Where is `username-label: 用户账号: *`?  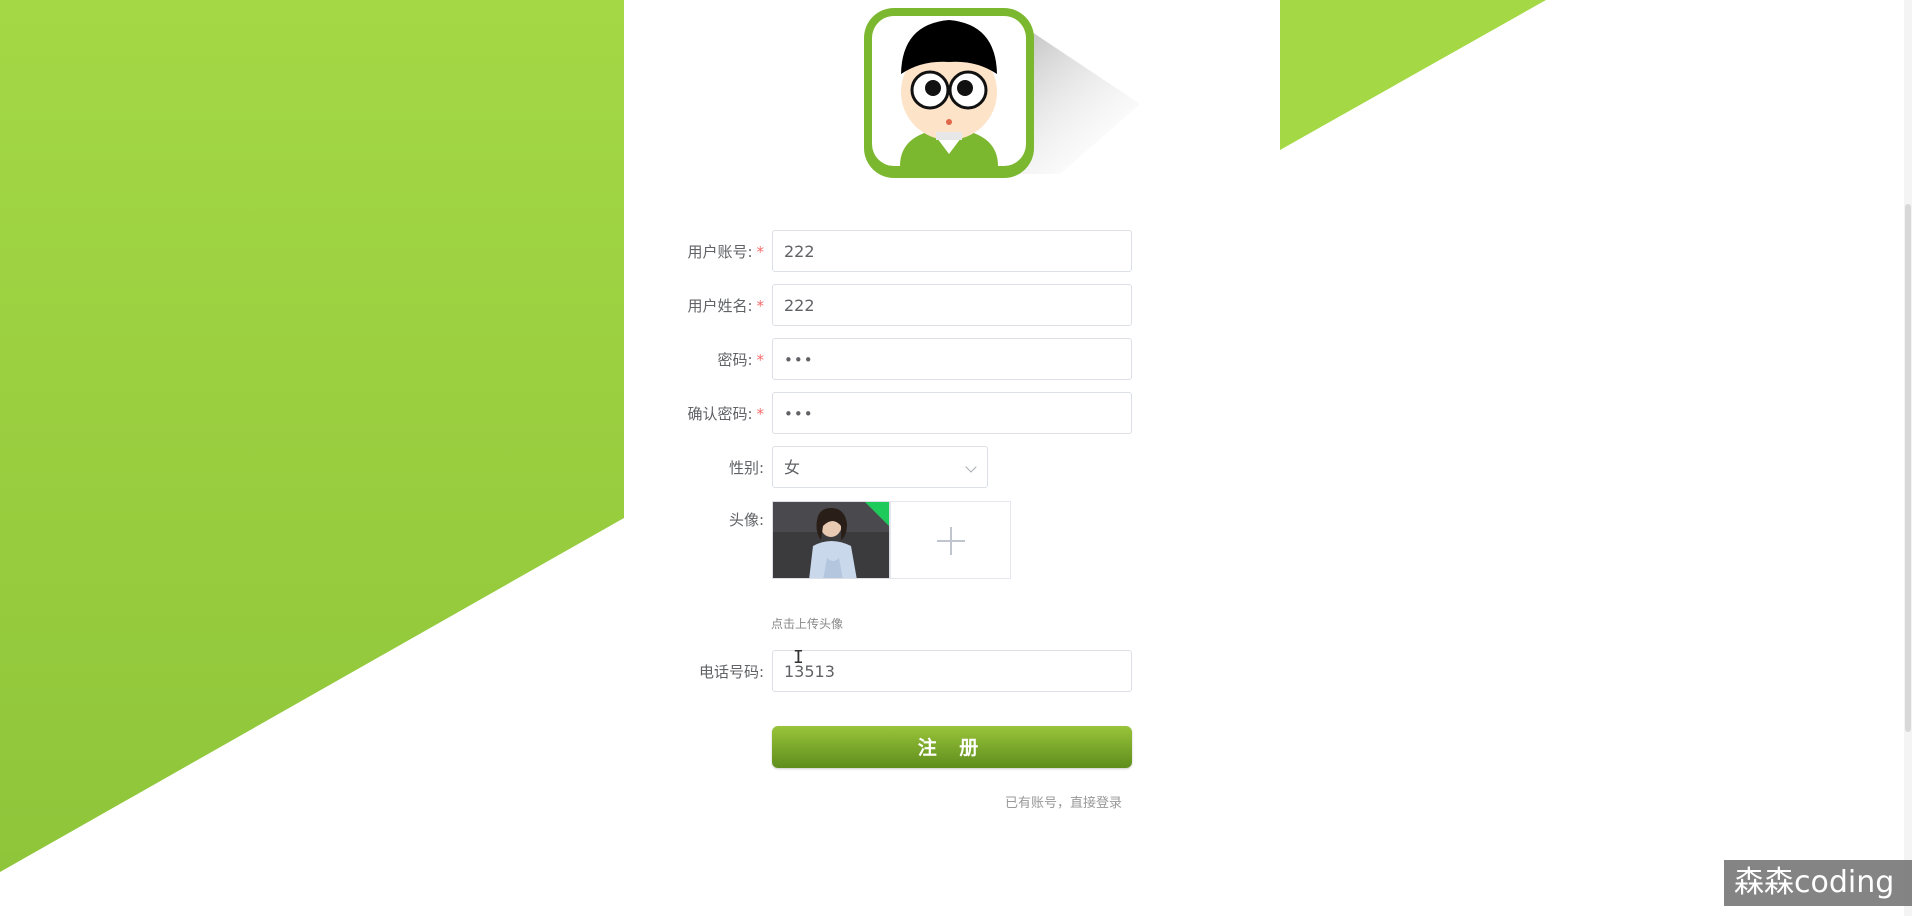 username-label: 用户账号: * is located at coordinates (725, 252).